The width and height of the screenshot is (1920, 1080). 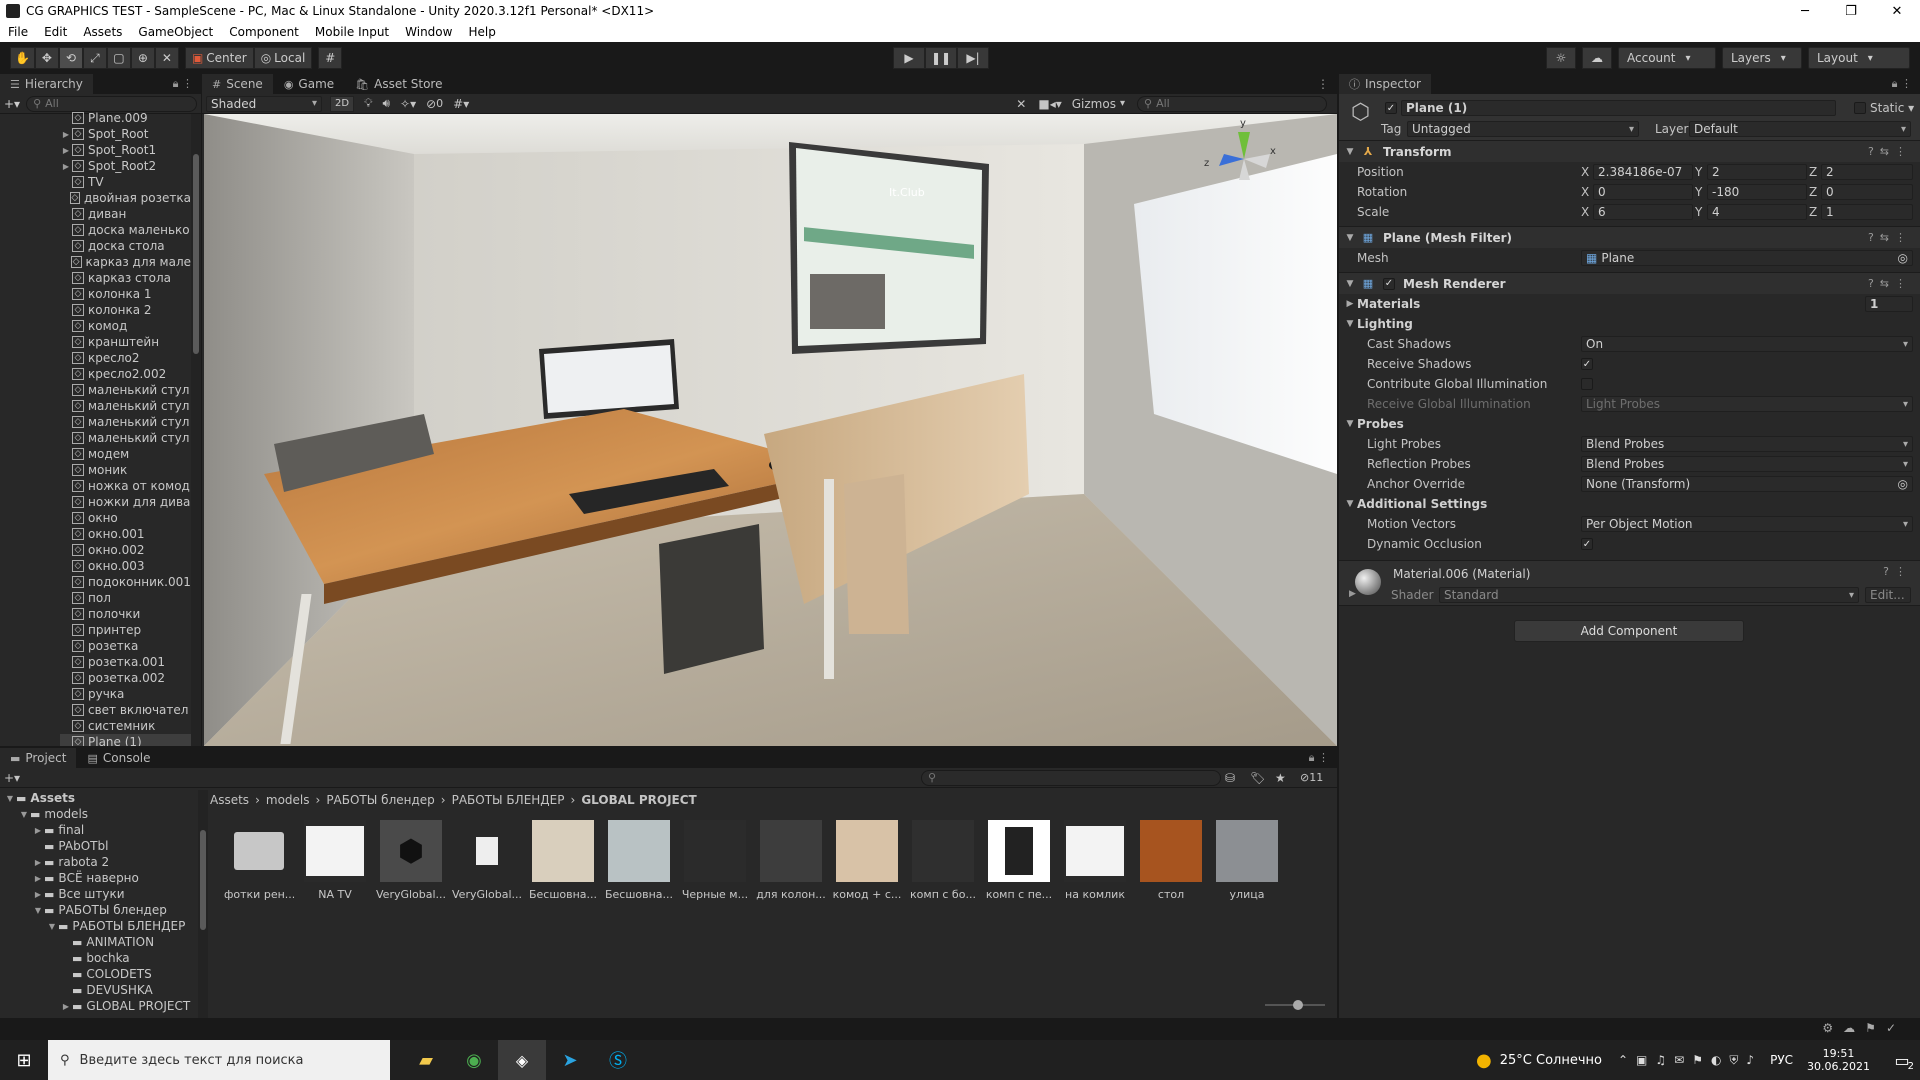 I want to click on menu-help: Help, so click(x=481, y=32).